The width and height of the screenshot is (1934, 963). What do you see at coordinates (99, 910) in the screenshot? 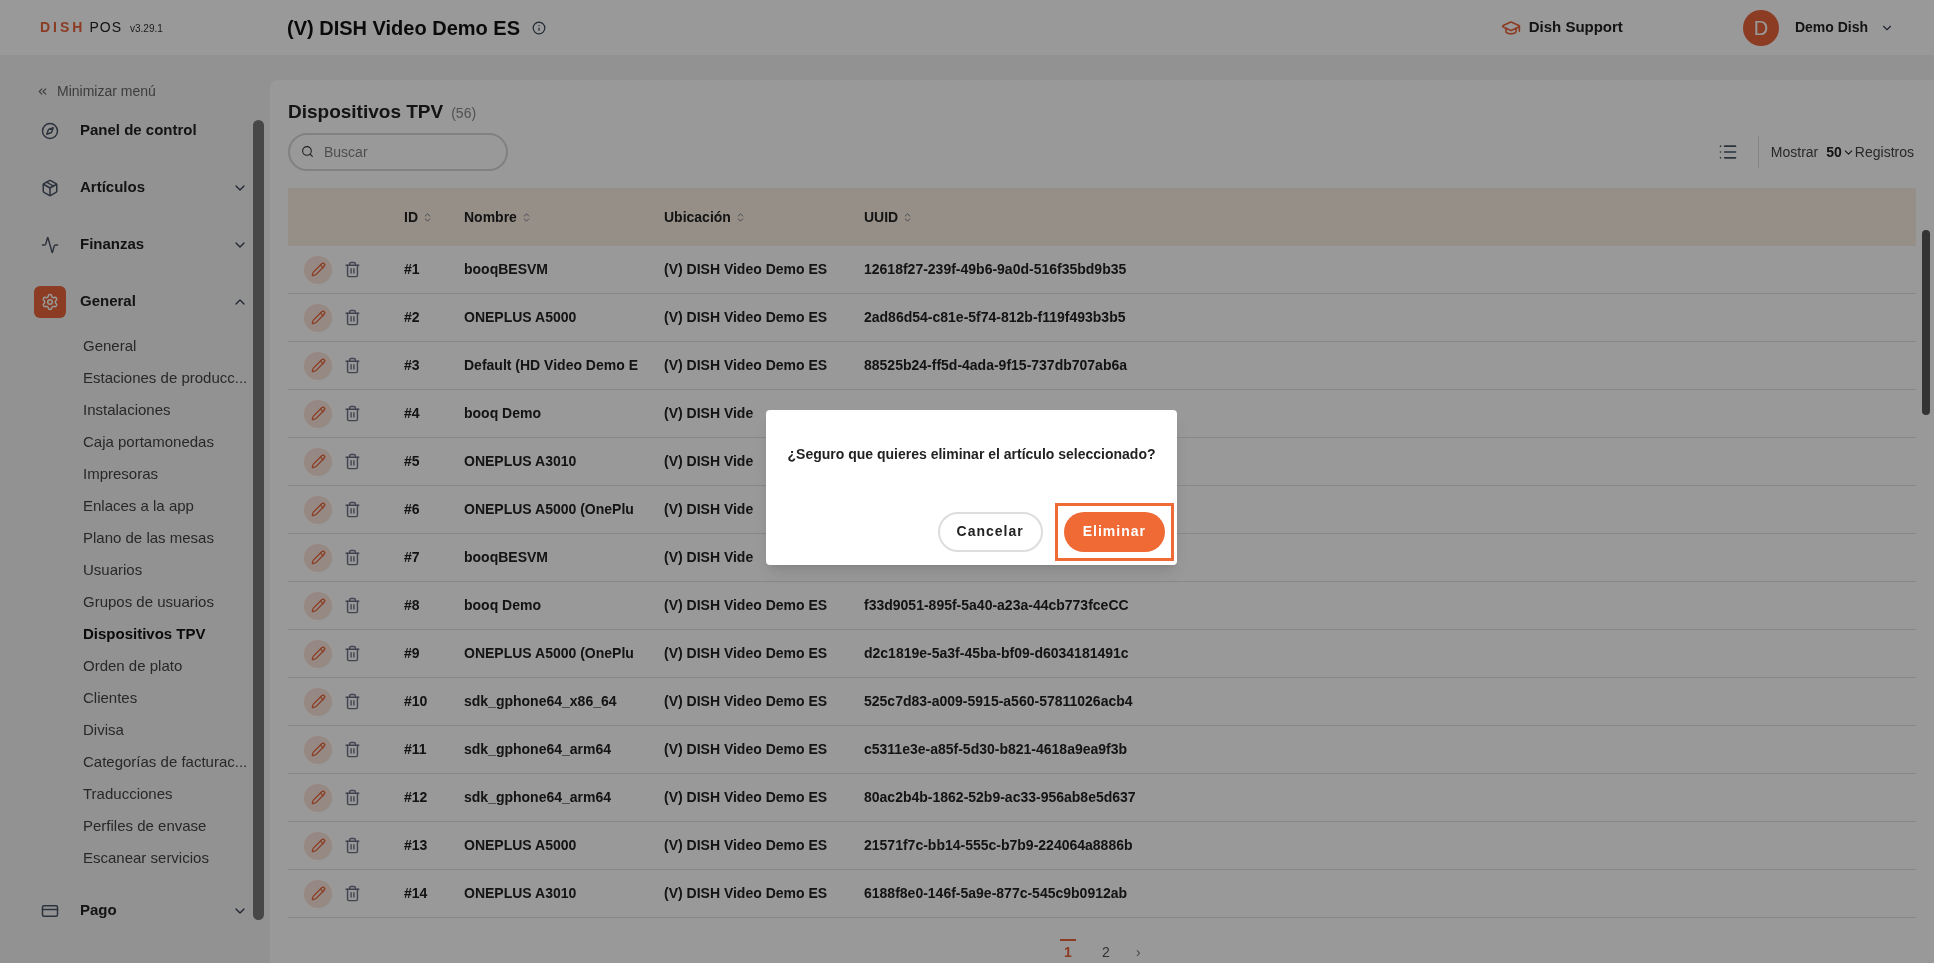
I see `sidebar-item-label: Pago` at bounding box center [99, 910].